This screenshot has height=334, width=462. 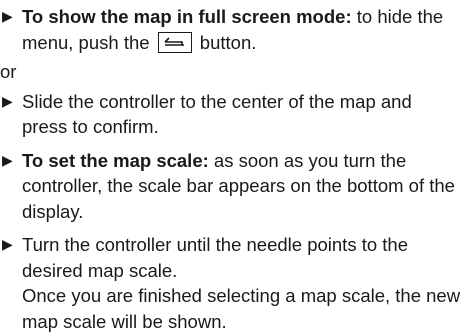 I want to click on instruction-lead: To show the map in full screen mode:, so click(x=187, y=16).